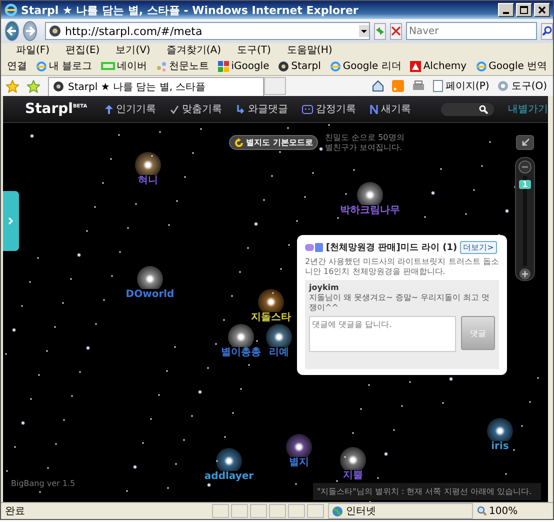  What do you see at coordinates (506, 10) in the screenshot?
I see `minimize-button` at bounding box center [506, 10].